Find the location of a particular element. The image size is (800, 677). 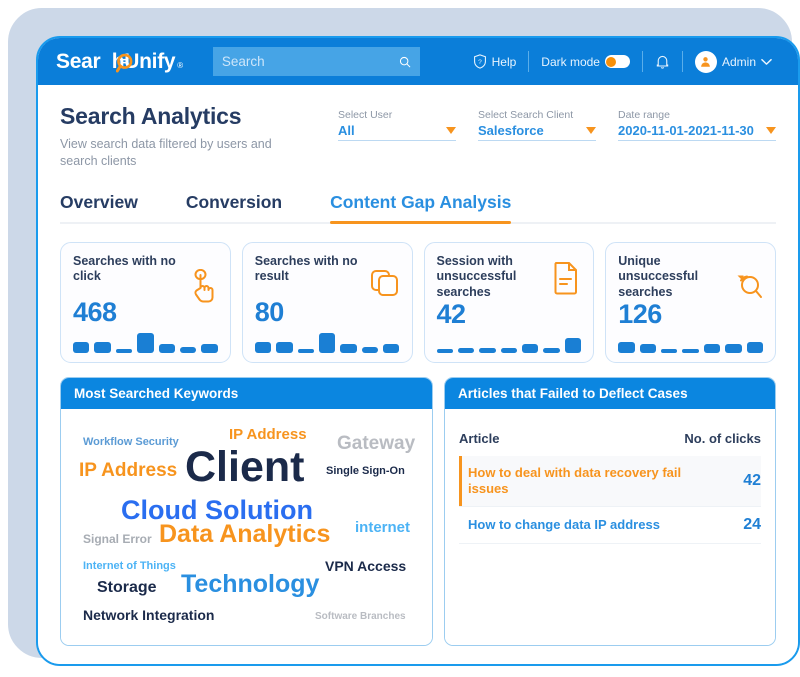

word-cloud-term: Storage is located at coordinates (127, 587).